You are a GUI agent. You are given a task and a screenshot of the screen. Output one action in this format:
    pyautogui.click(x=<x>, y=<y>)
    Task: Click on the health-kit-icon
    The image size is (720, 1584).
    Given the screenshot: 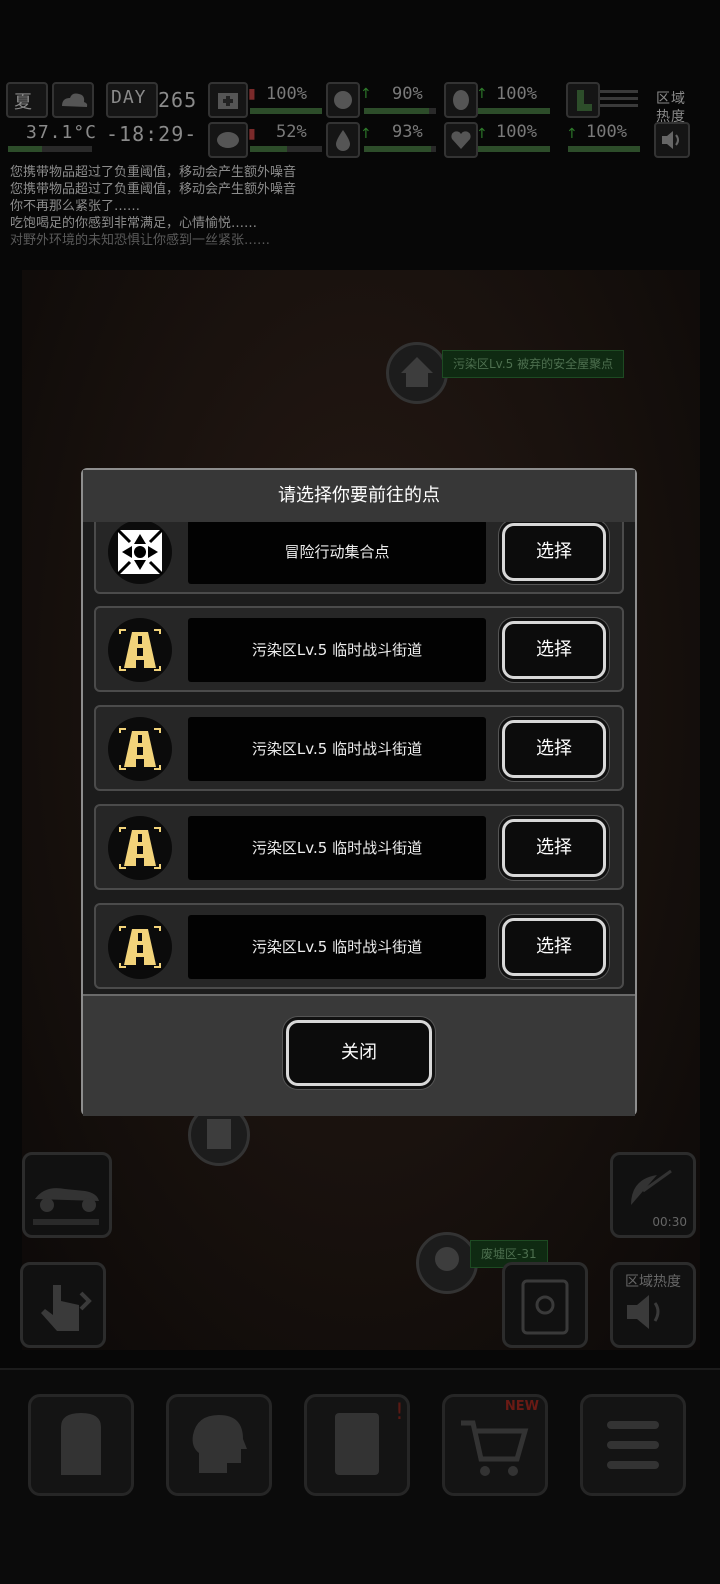 What is the action you would take?
    pyautogui.click(x=228, y=100)
    